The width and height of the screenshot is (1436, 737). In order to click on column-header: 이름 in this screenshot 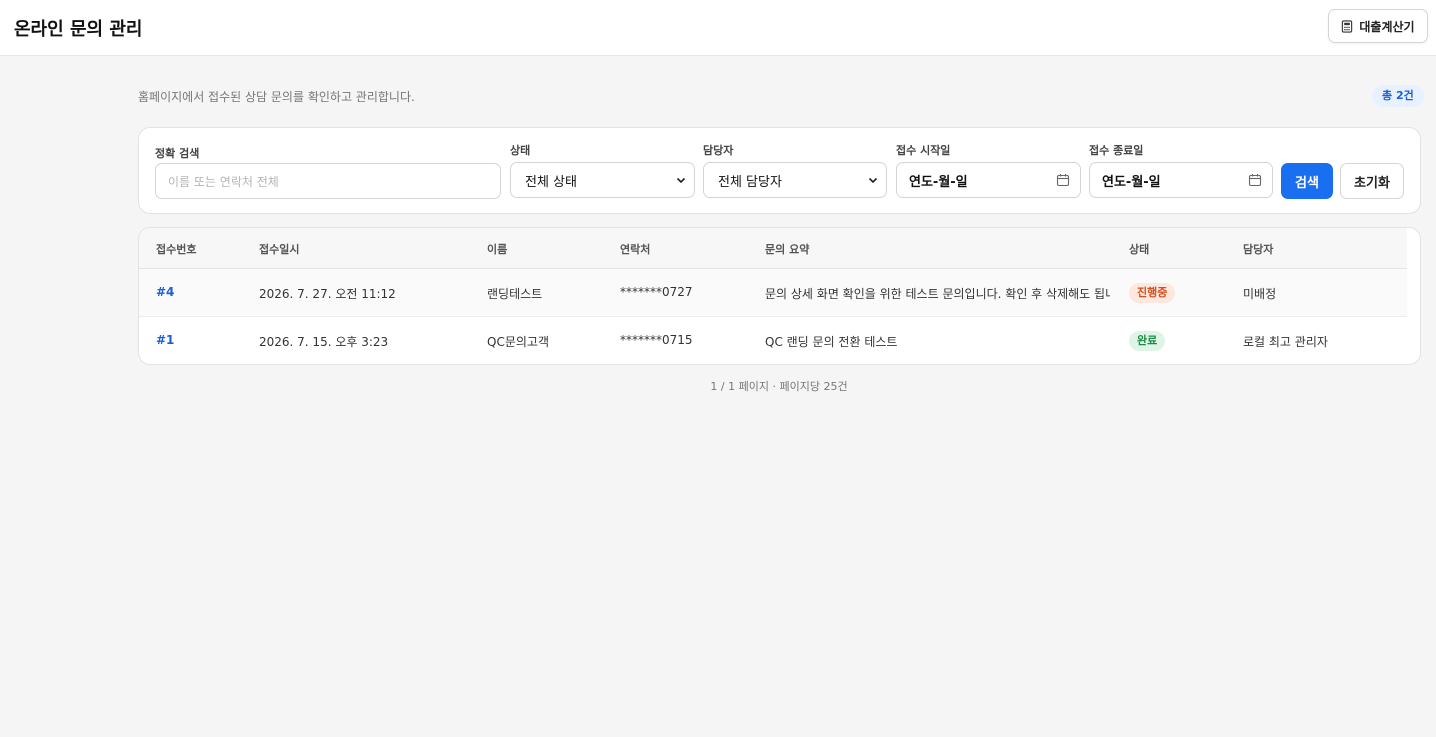, I will do `click(497, 249)`.